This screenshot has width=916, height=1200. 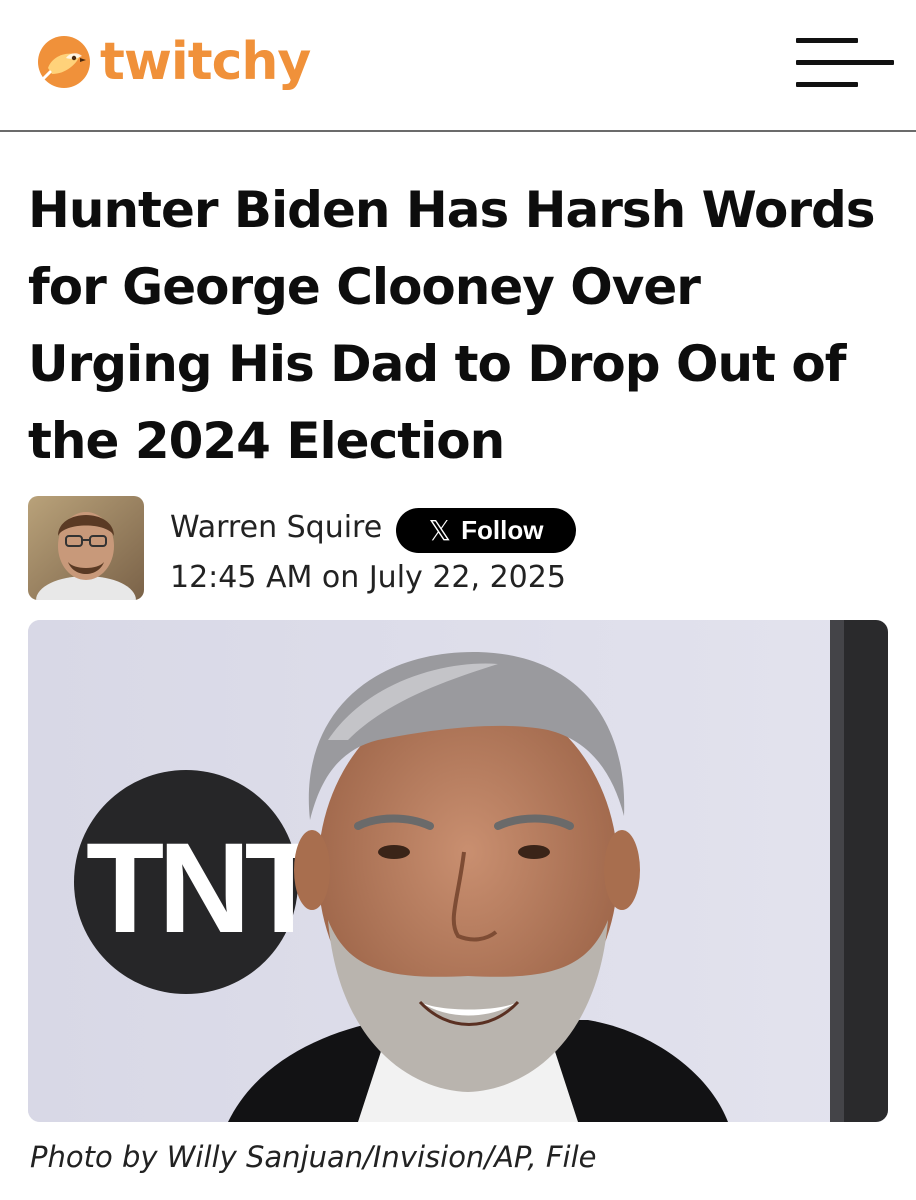 What do you see at coordinates (205, 62) in the screenshot?
I see `logo-wordmark: twitchy` at bounding box center [205, 62].